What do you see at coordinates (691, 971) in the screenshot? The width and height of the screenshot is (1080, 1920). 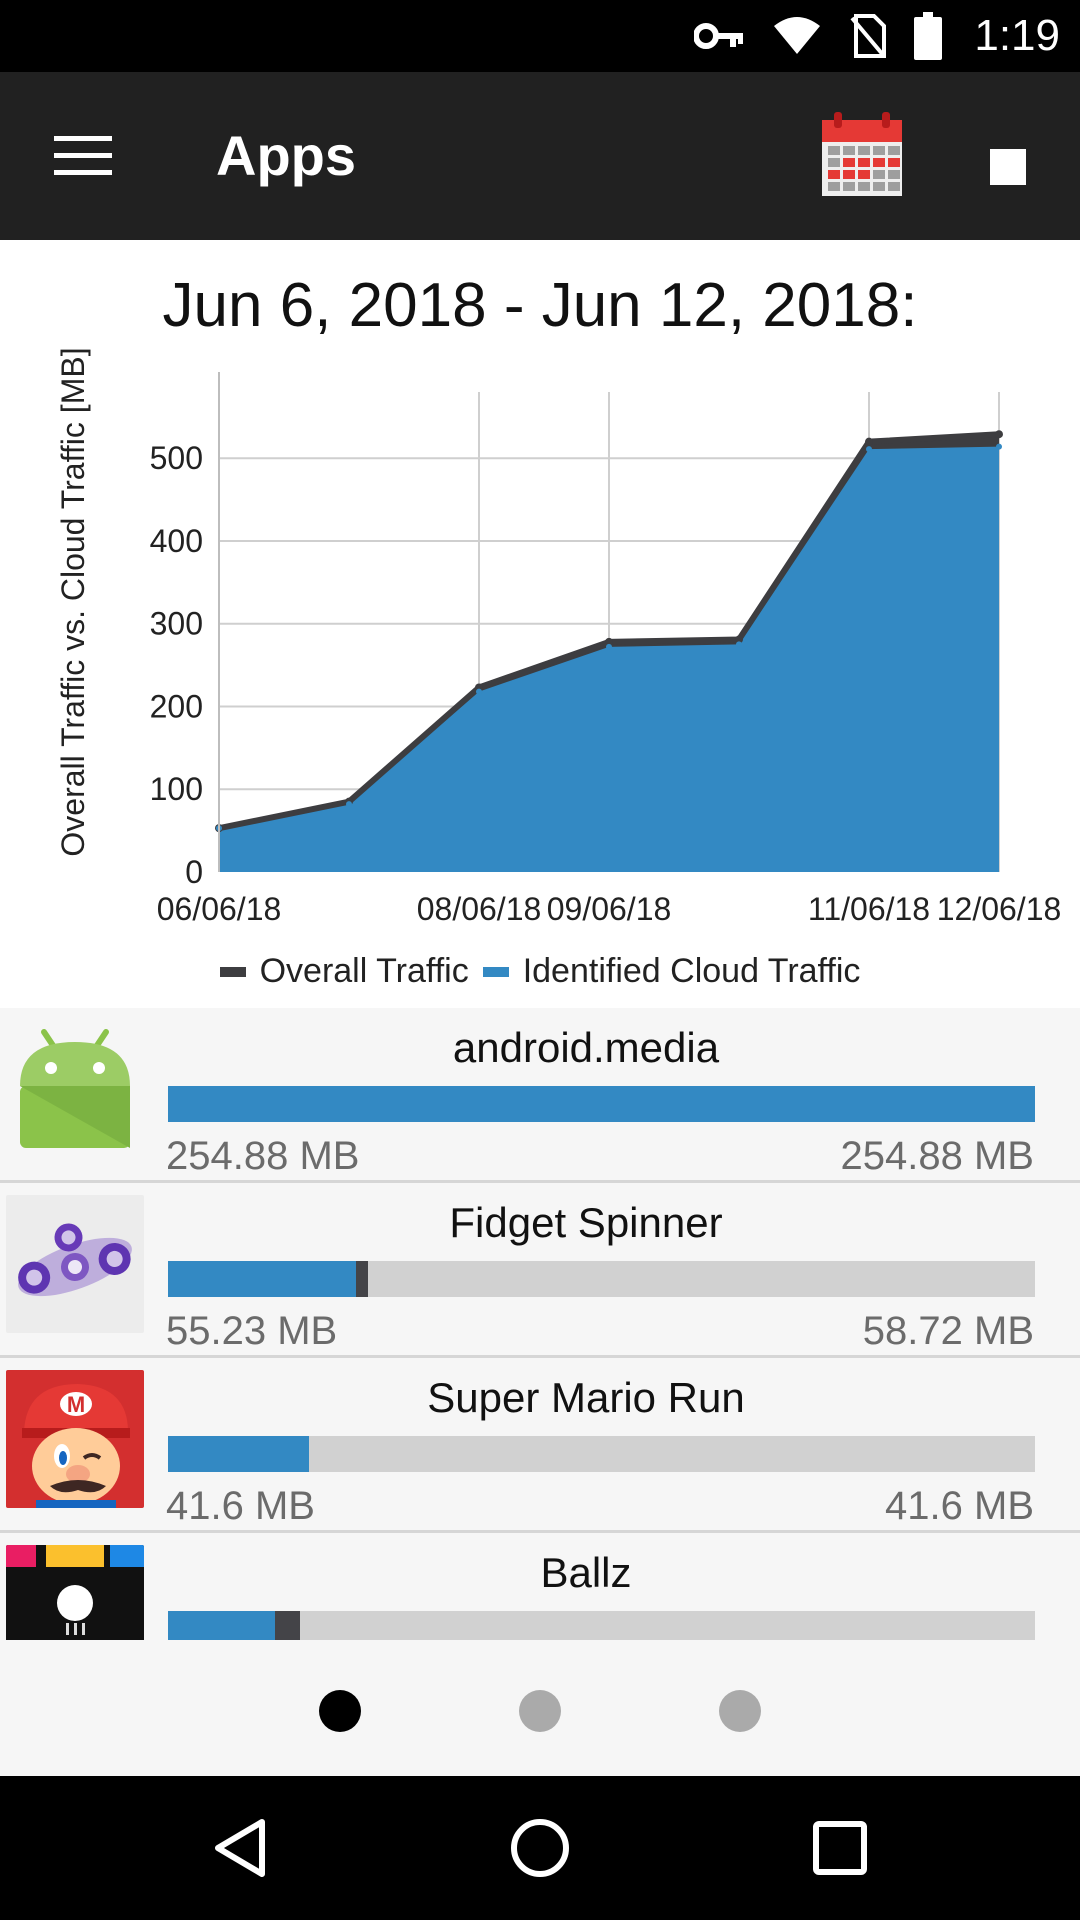 I see `legend-label-cloud: Identified Cloud Traffic` at bounding box center [691, 971].